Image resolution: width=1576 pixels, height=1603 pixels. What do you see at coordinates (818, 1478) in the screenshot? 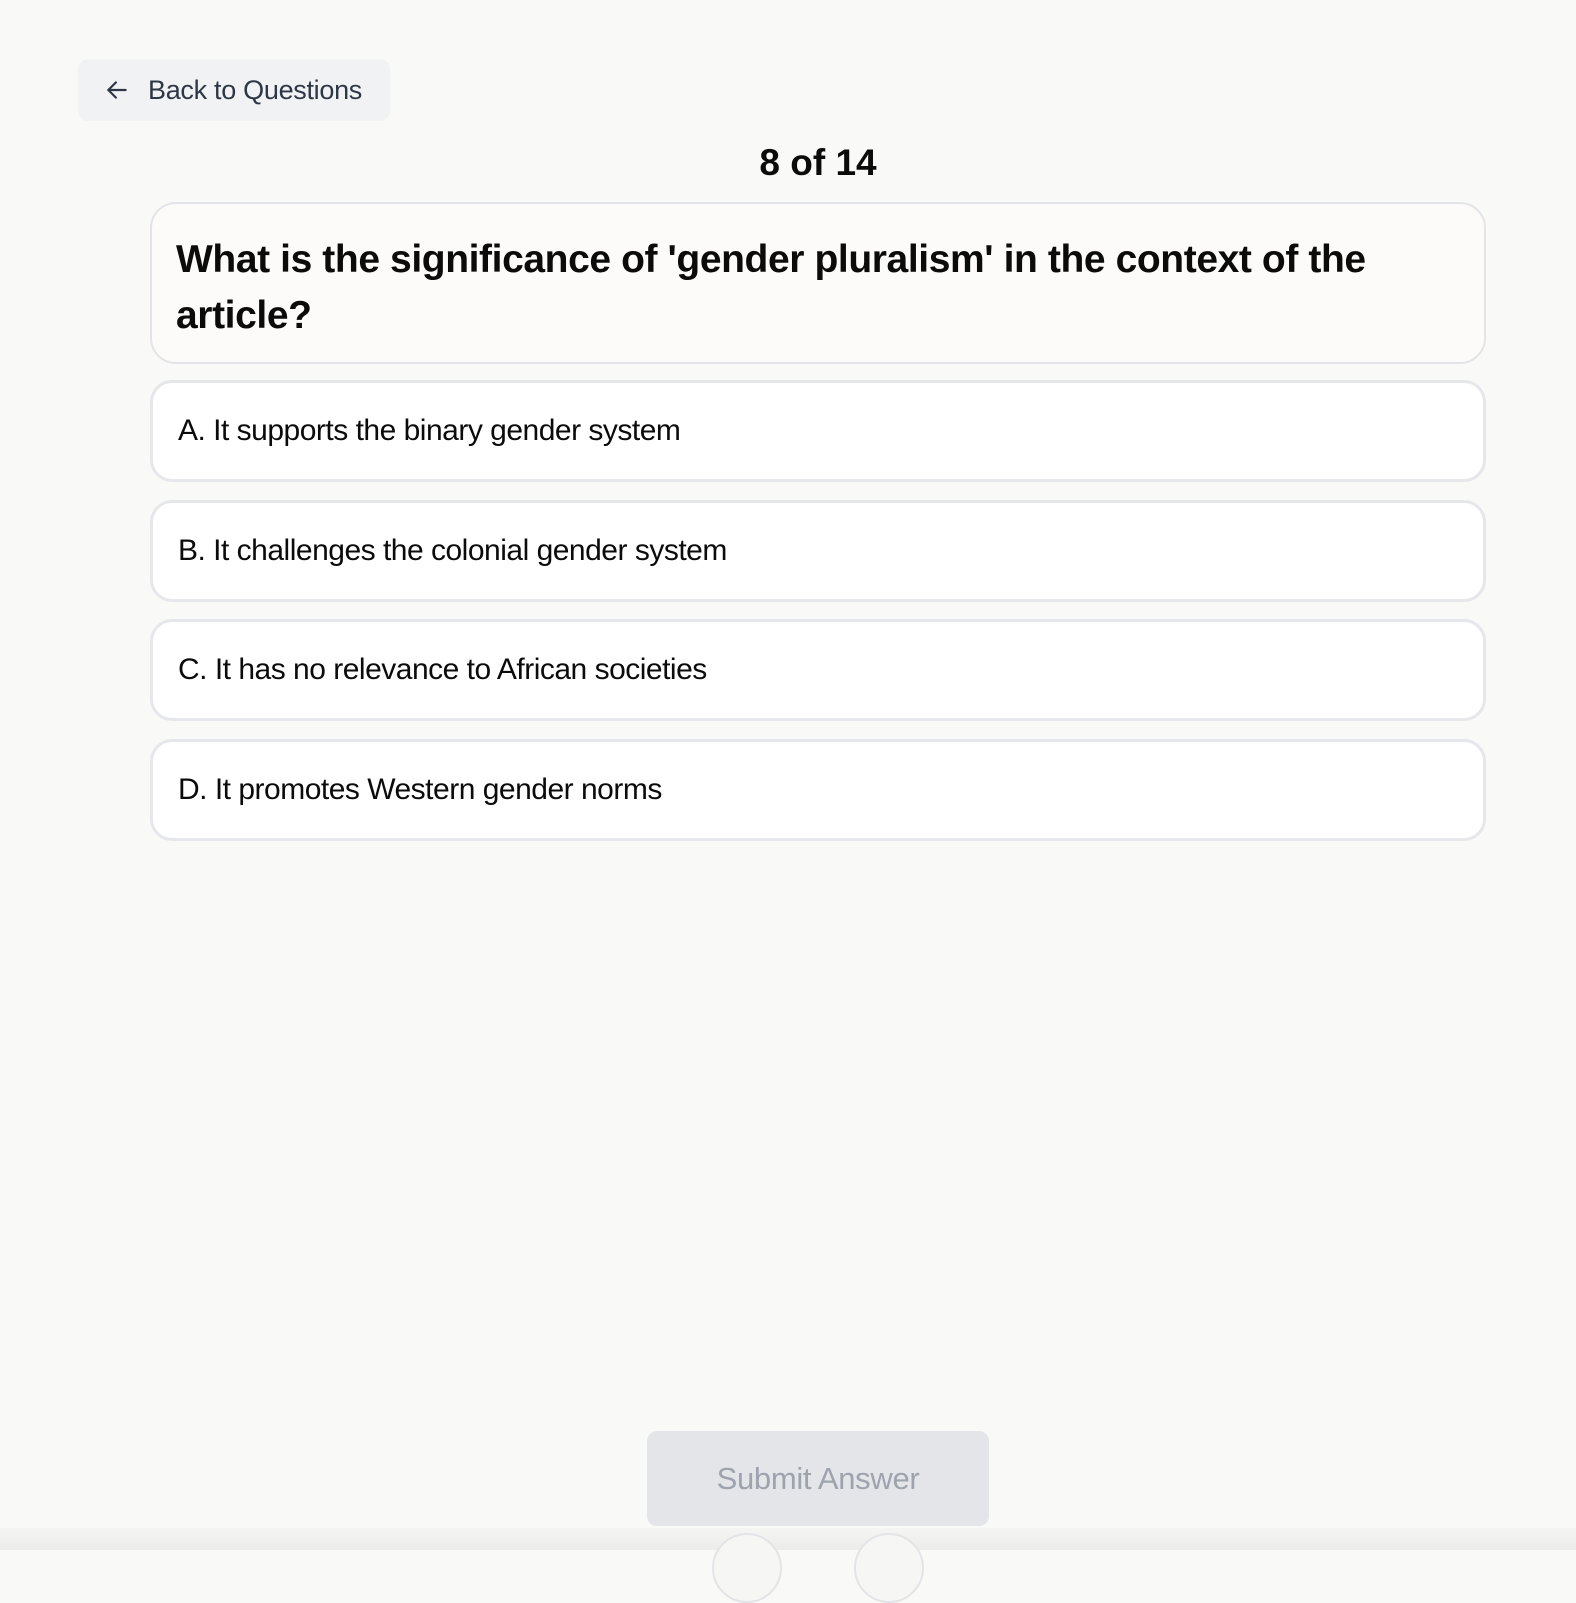
I see `submit-answer-button: Submit Answer` at bounding box center [818, 1478].